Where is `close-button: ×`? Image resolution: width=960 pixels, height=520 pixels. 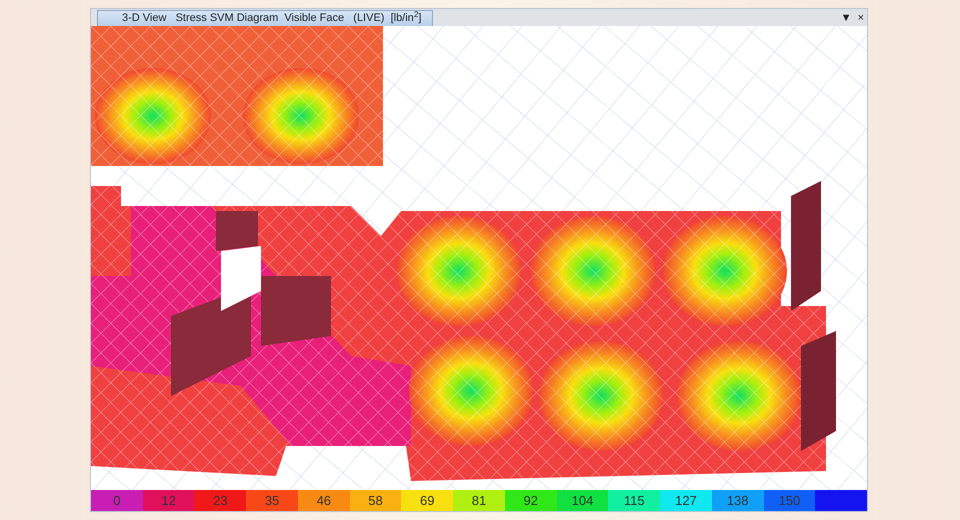
close-button: × is located at coordinates (860, 18).